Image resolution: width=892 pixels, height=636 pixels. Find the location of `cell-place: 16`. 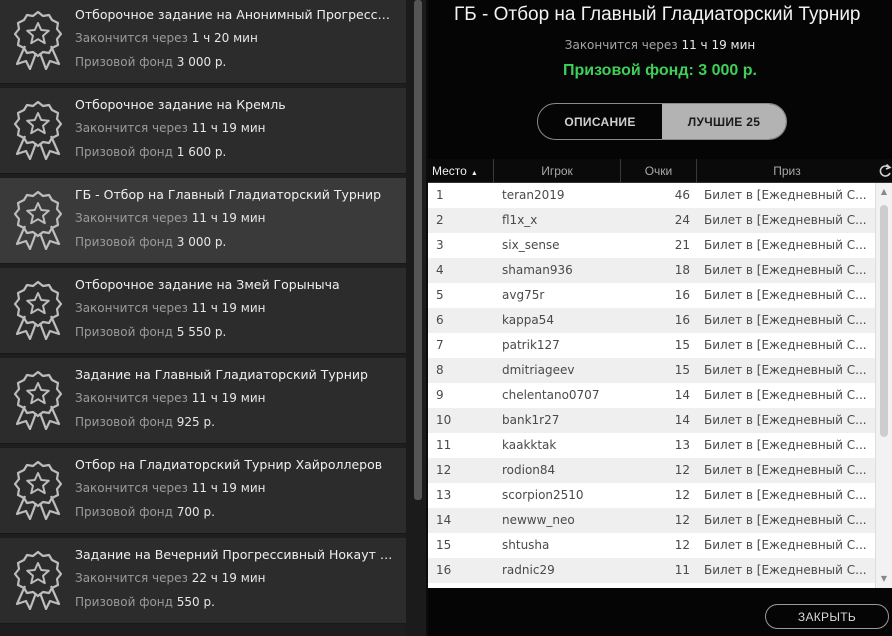

cell-place: 16 is located at coordinates (444, 570).